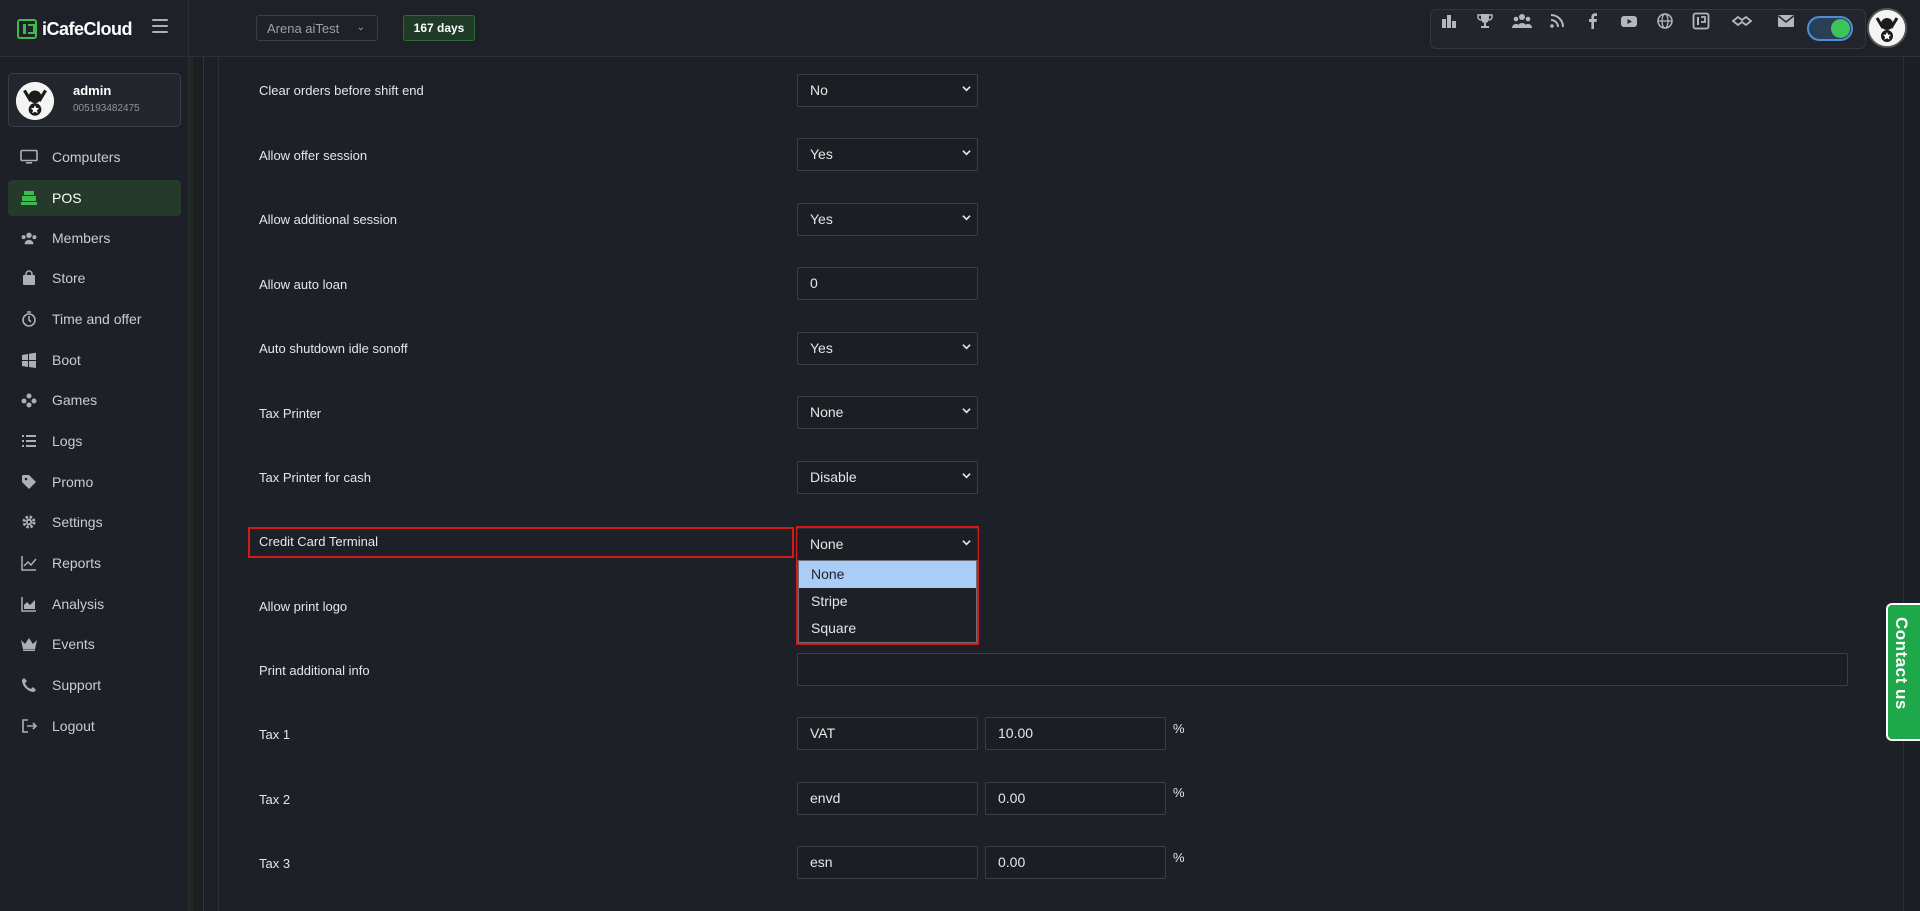 The height and width of the screenshot is (911, 1920). I want to click on sidebar-item-logs: Logs, so click(94, 441).